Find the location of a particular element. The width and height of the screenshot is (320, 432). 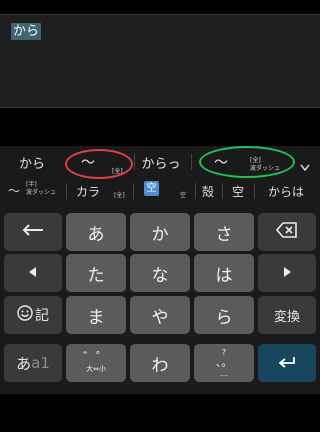

candidate-label: からは is located at coordinates (285, 191).